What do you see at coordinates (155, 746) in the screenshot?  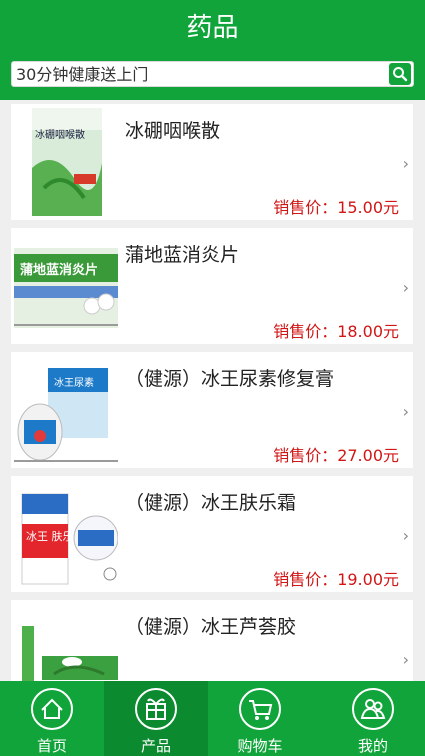 I see `tab-label: 产品` at bounding box center [155, 746].